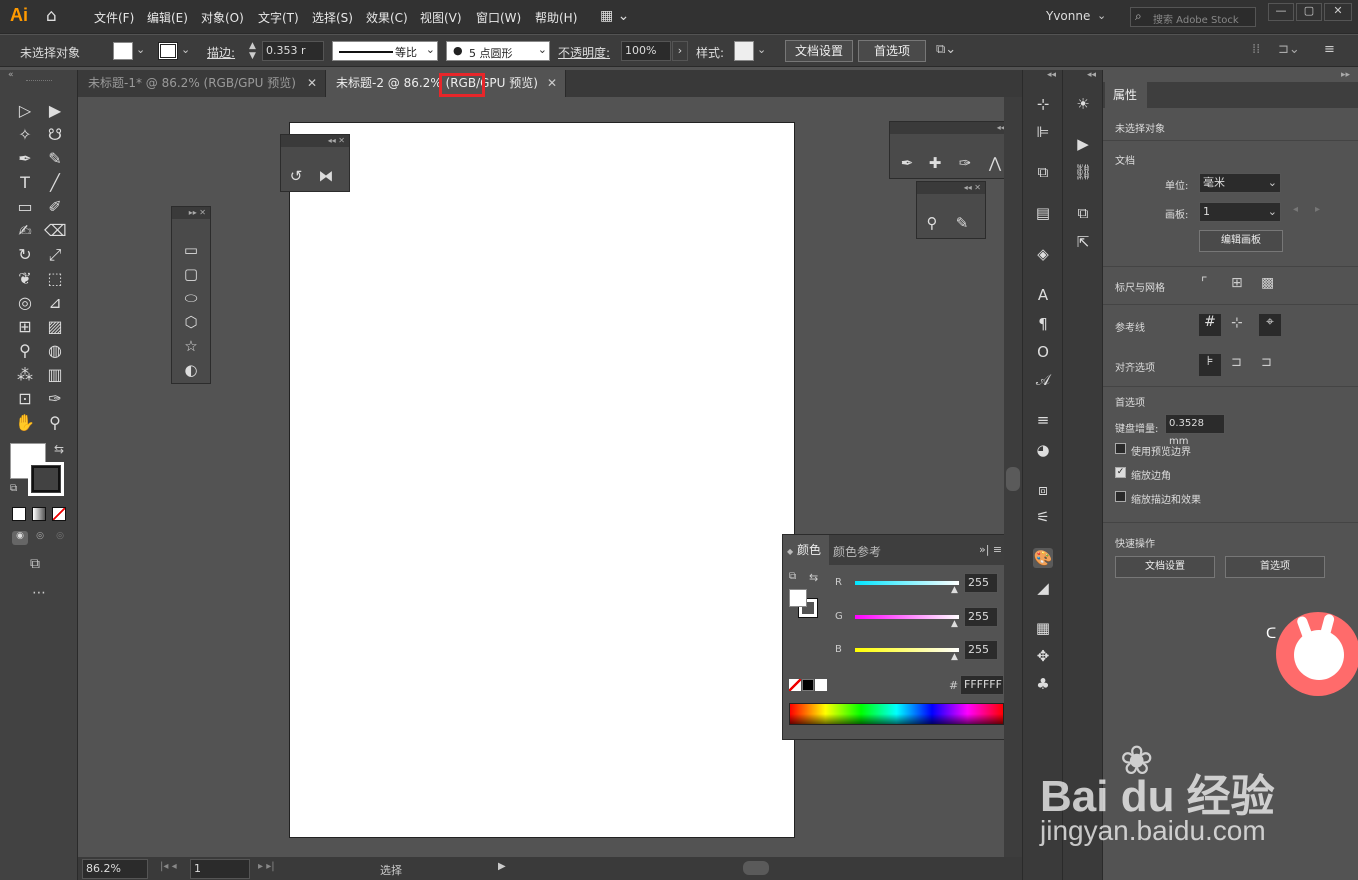 The height and width of the screenshot is (880, 1358). Describe the element at coordinates (756, 868) in the screenshot. I see `hscroll-thumb` at that location.